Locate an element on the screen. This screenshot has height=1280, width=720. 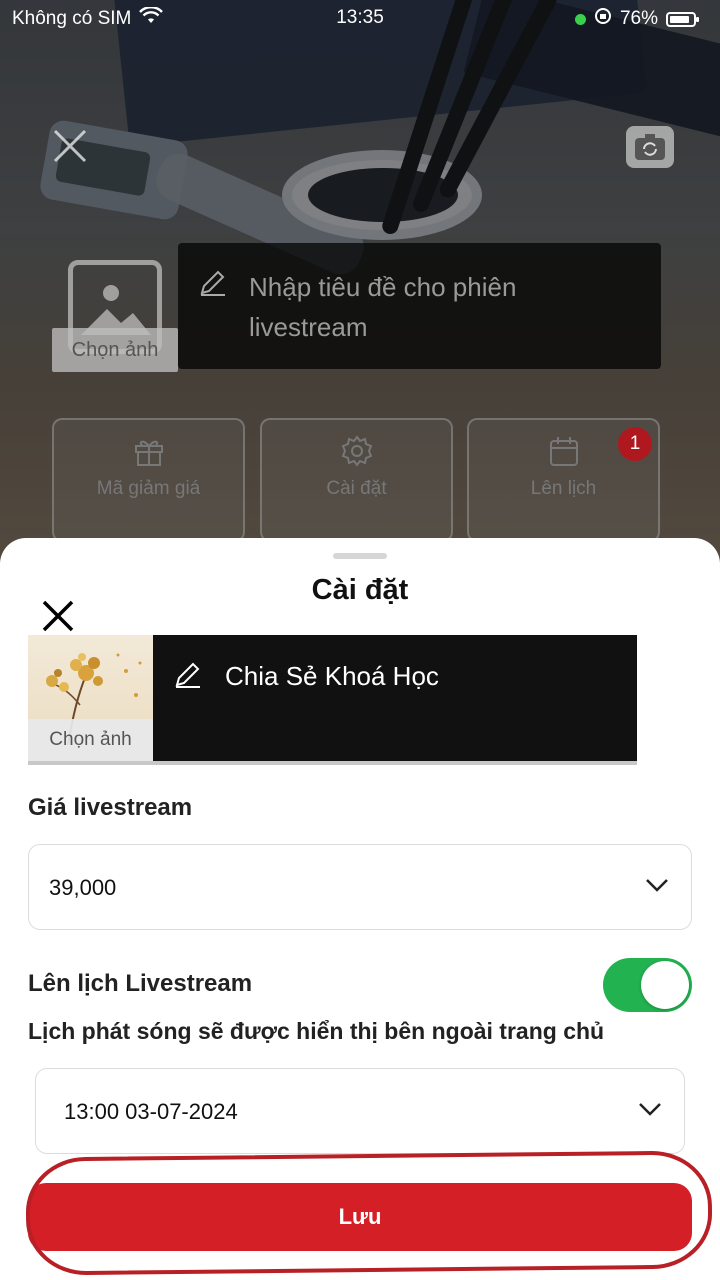
schedule-toggle is located at coordinates (647, 985).